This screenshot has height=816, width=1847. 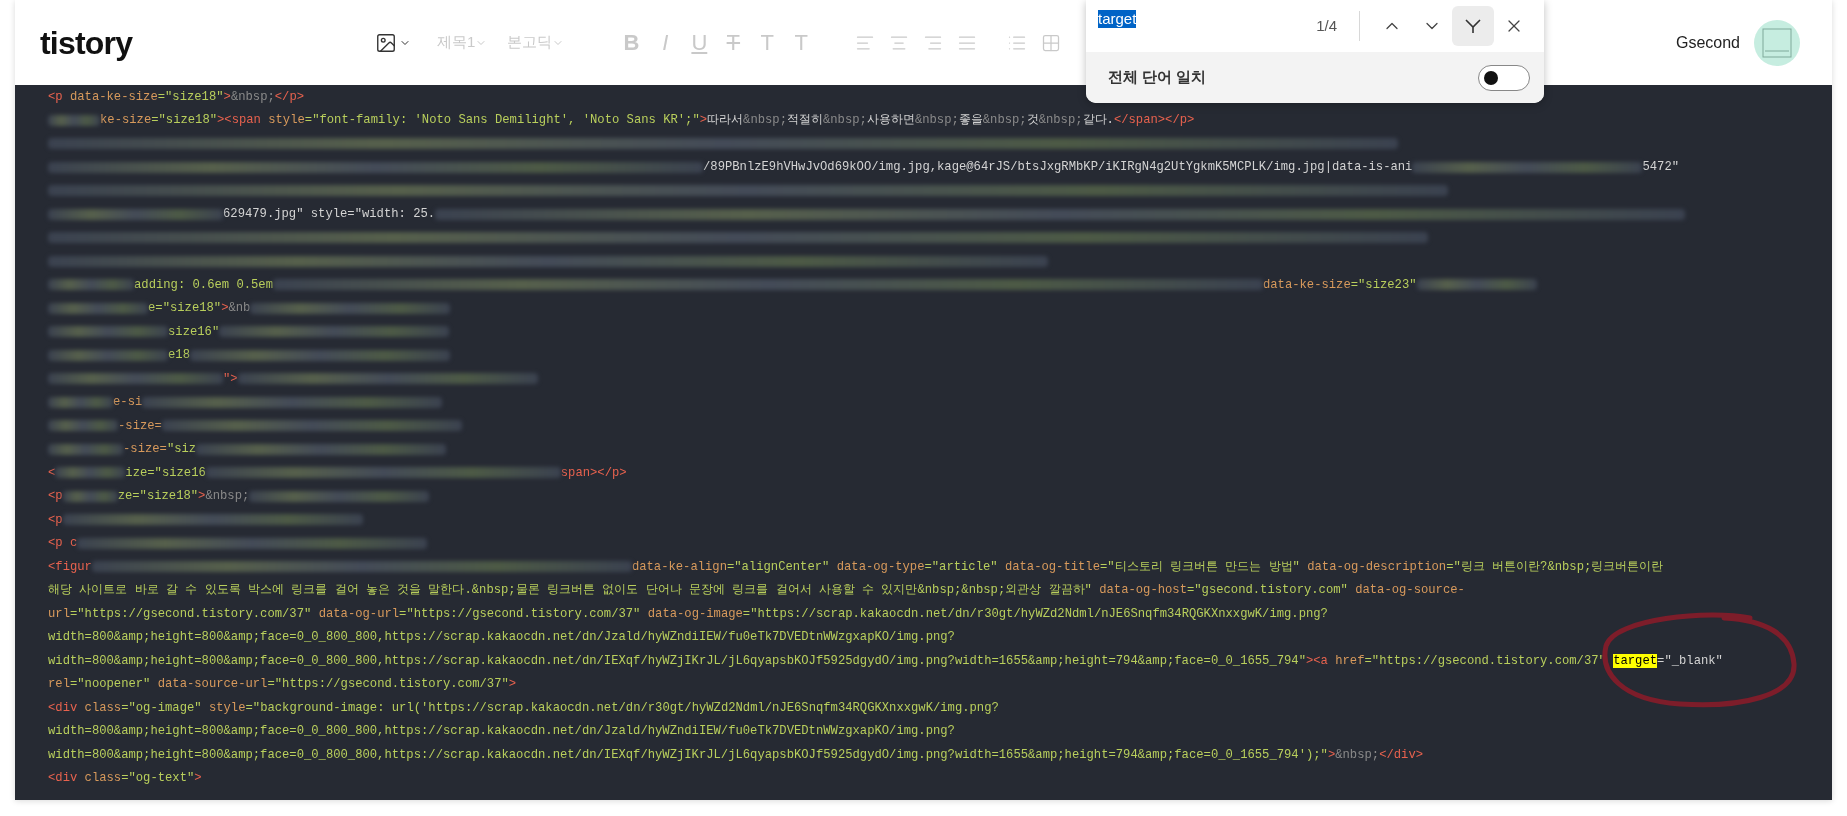 What do you see at coordinates (756, 591) in the screenshot?
I see `code-text: 해당 사이트로 바로 갈 수 있도록 박스에 링크를 걸어 놓은 것을 말한다.&nbsp;물론 링크버튼 없이도 단어나 문장에 링크를 걸어서 사용할 수 있지만&nbsp;&nbsp;외관상 깔끔하" data-og-host="gsecond.tistory.com" data-og-source-` at bounding box center [756, 591].